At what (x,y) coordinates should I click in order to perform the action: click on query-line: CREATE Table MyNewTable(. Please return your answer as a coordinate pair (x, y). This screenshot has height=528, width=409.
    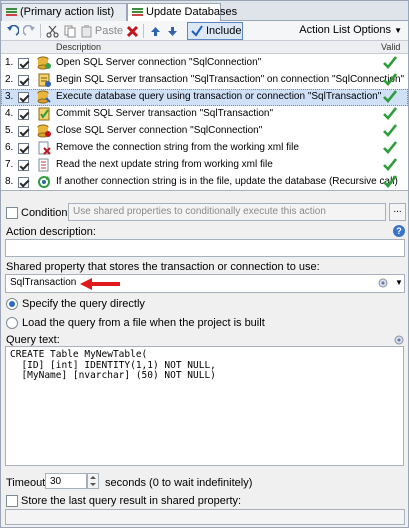
    Looking at the image, I should click on (79, 354).